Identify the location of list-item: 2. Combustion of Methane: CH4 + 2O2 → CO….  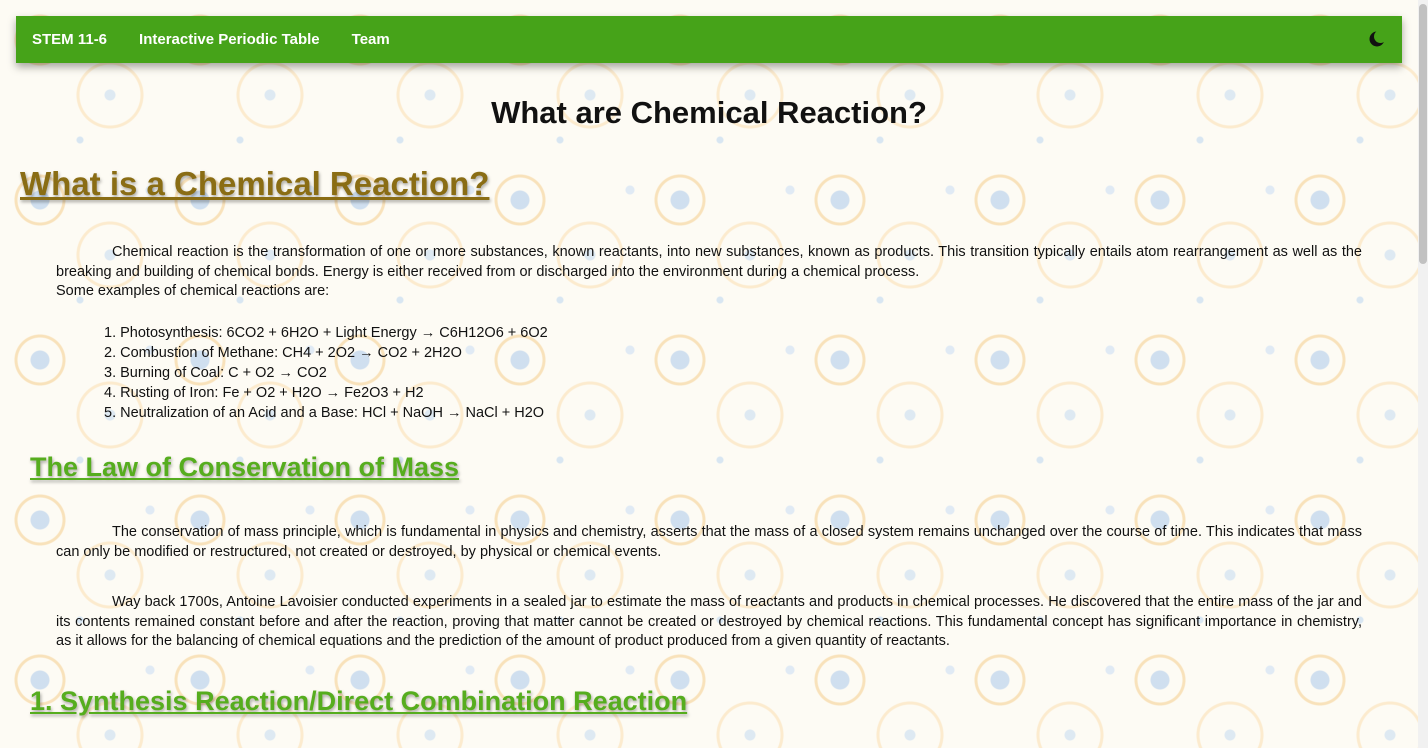
(283, 353).